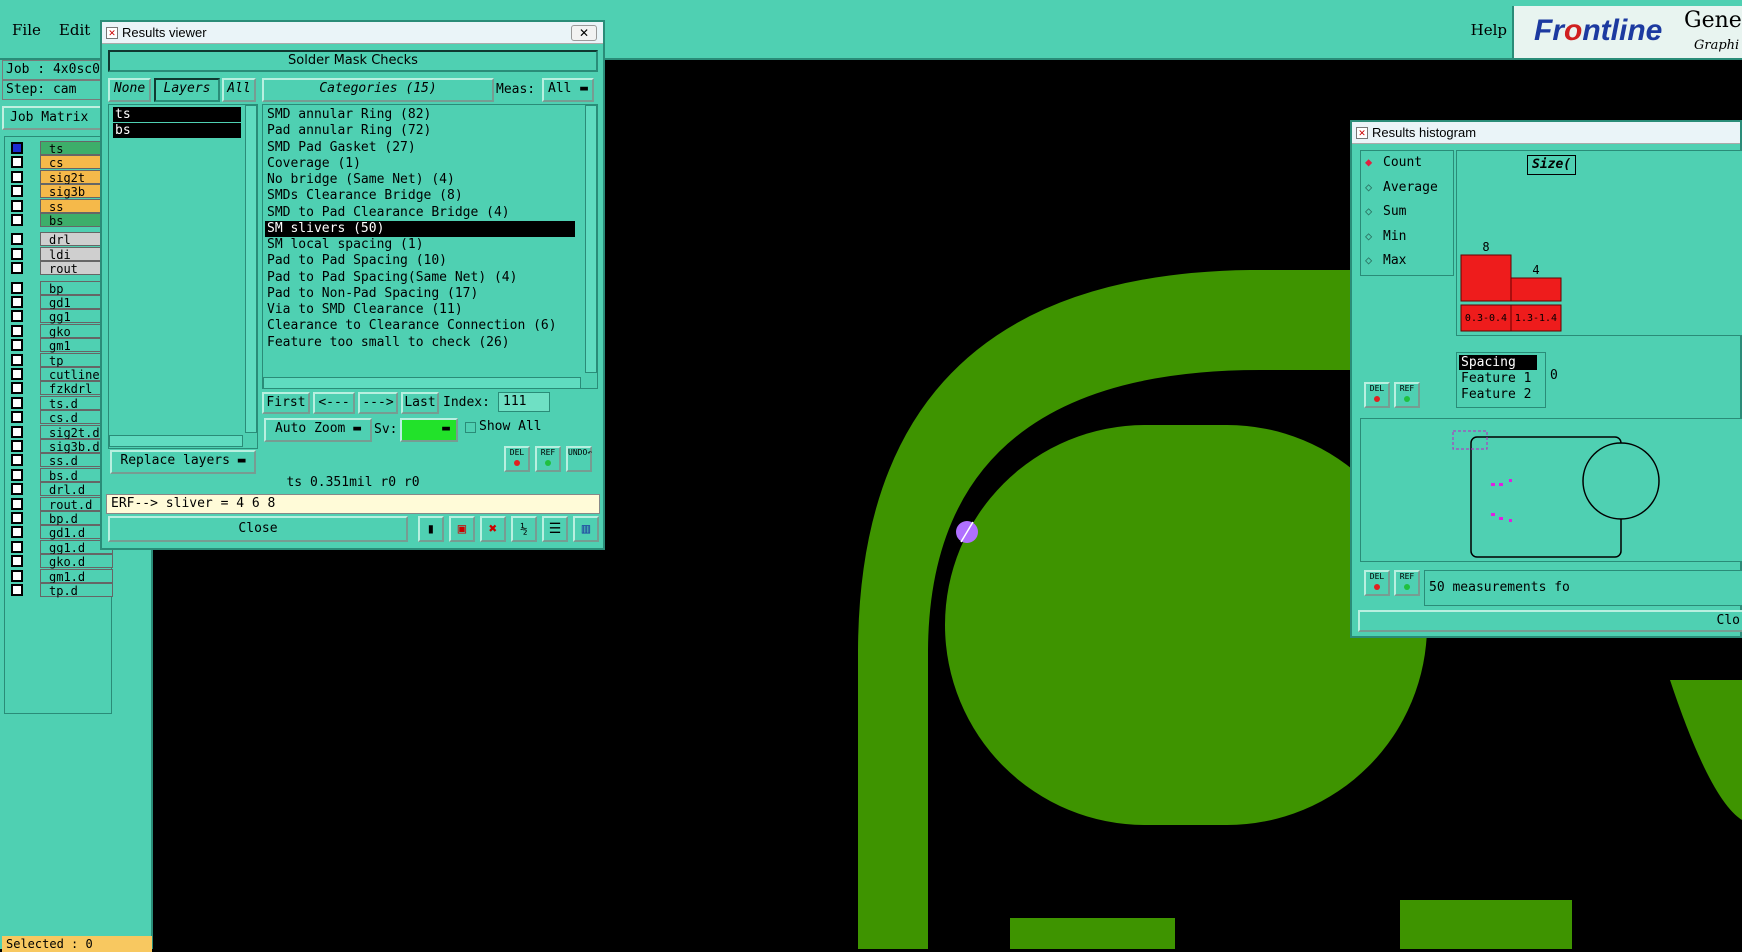 Image resolution: width=1742 pixels, height=952 pixels. Describe the element at coordinates (555, 529) in the screenshot. I see `report-icon: ☰` at that location.